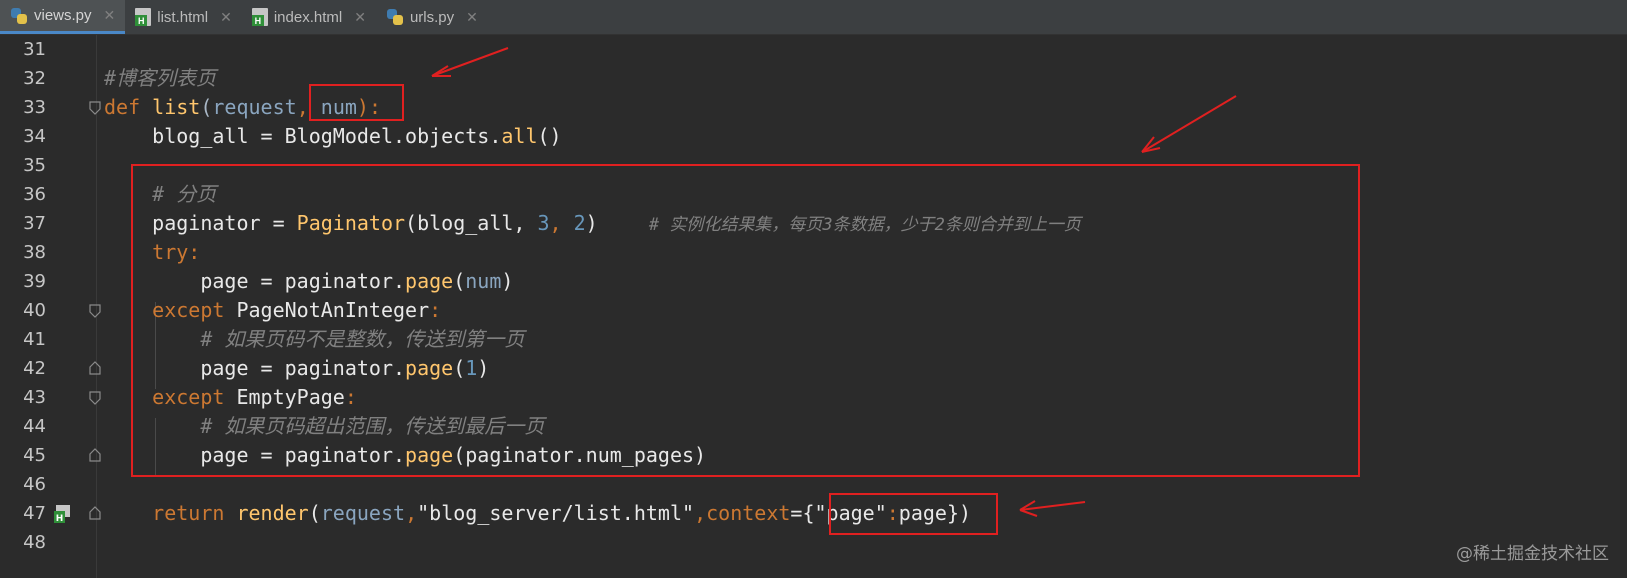  What do you see at coordinates (1151, 144) in the screenshot?
I see `arrow-2-head` at bounding box center [1151, 144].